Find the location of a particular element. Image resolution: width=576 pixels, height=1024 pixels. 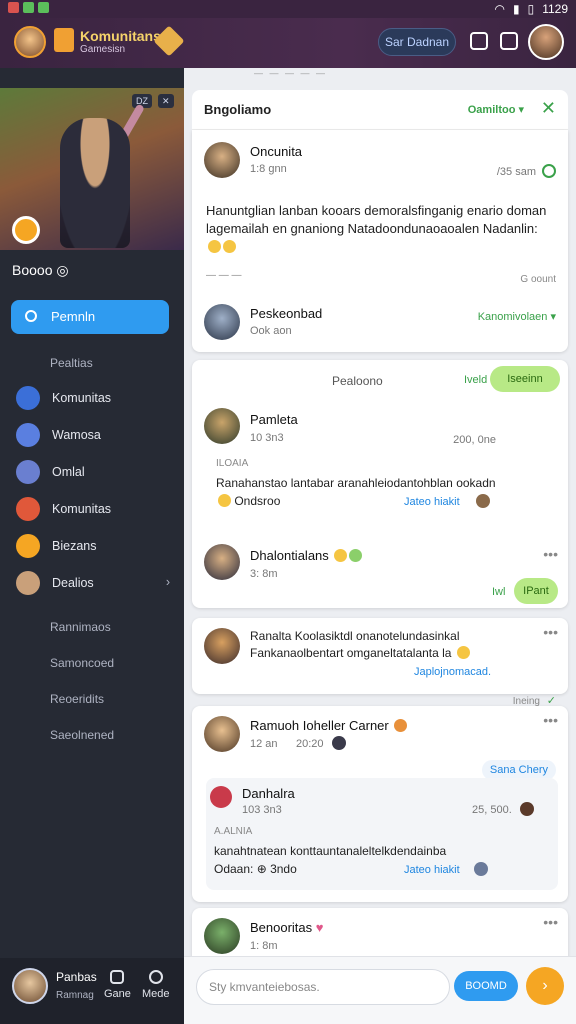

quoted-author: Danhalra is located at coordinates (268, 793).